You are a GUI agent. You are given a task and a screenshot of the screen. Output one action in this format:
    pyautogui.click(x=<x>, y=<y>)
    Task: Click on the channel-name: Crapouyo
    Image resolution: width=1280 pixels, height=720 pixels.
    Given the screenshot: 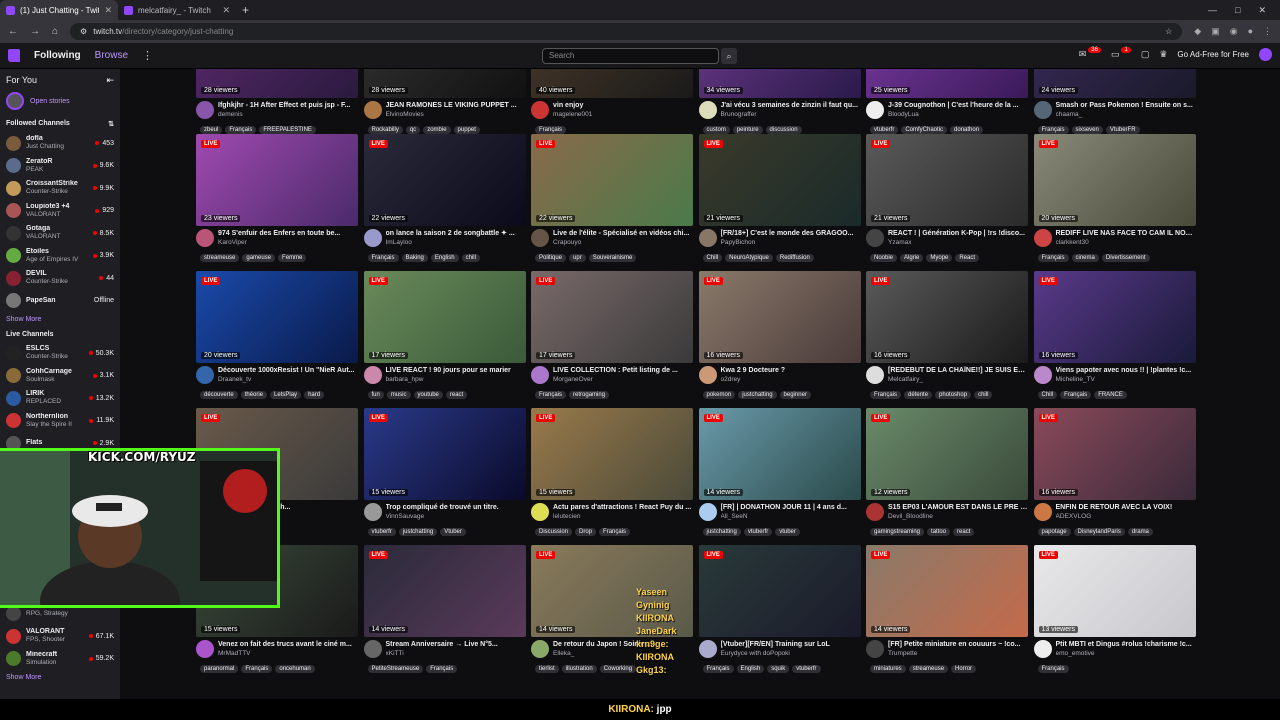 What is the action you would take?
    pyautogui.click(x=623, y=242)
    